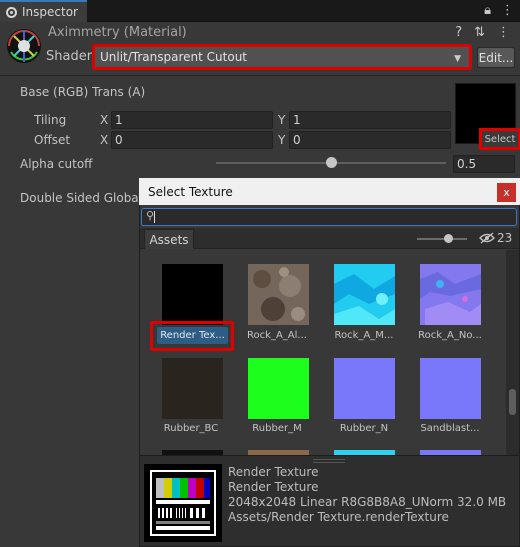 This screenshot has width=520, height=547. I want to click on double-sided-gi-label: Double Sided Global Illumination, so click(79, 198).